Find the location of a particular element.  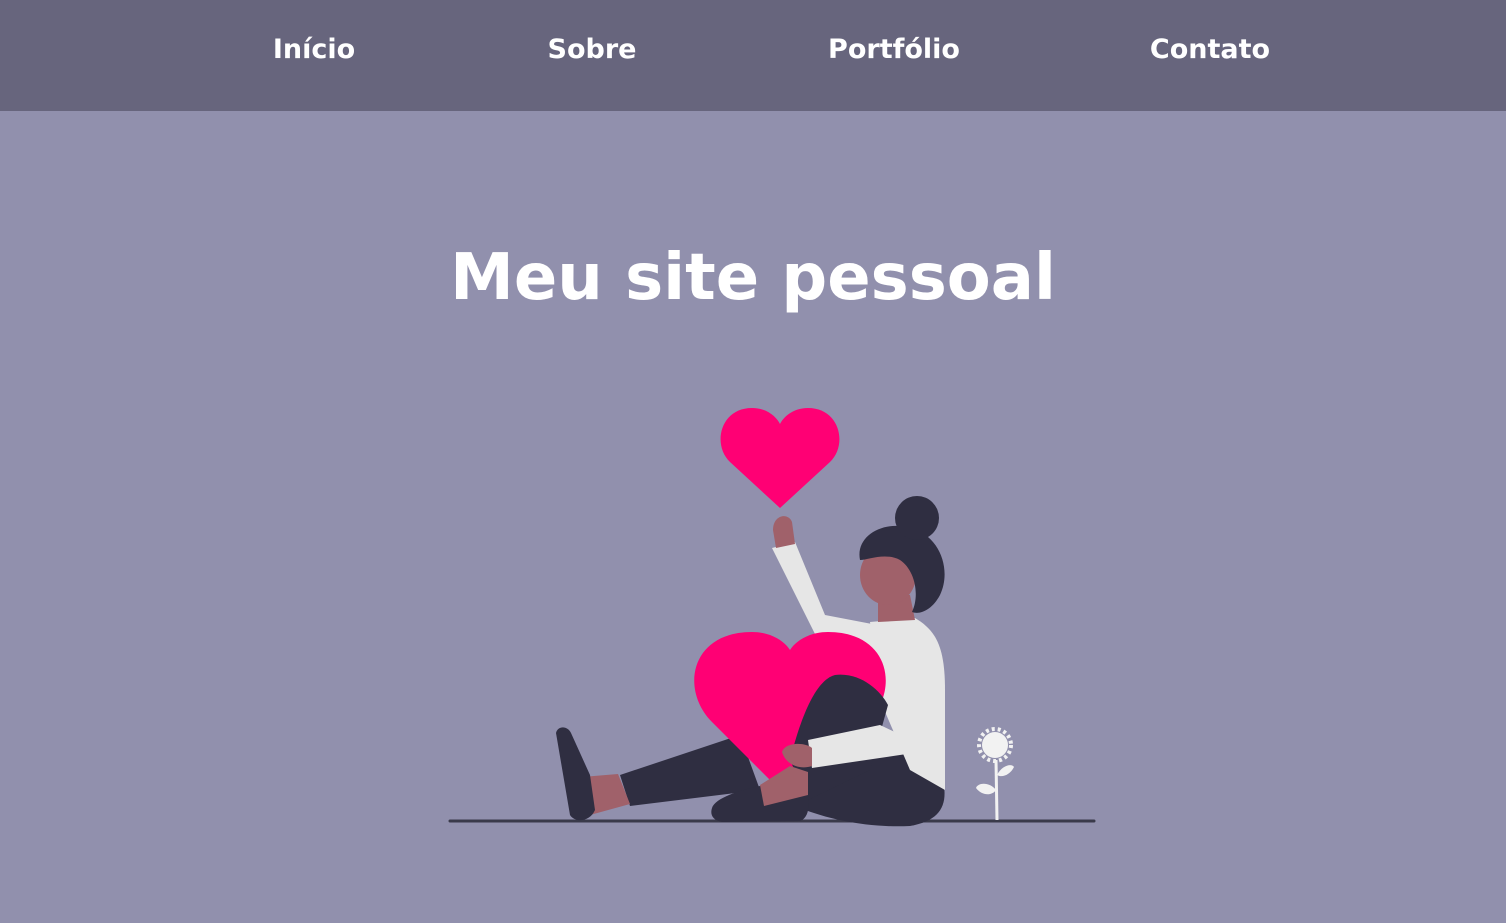

small-heart-icon is located at coordinates (780, 458).